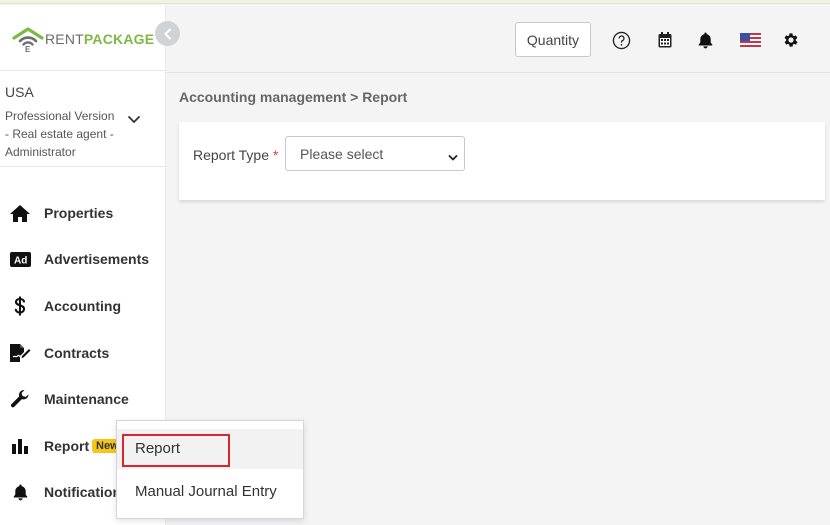  What do you see at coordinates (20, 213) in the screenshot?
I see `home-icon` at bounding box center [20, 213].